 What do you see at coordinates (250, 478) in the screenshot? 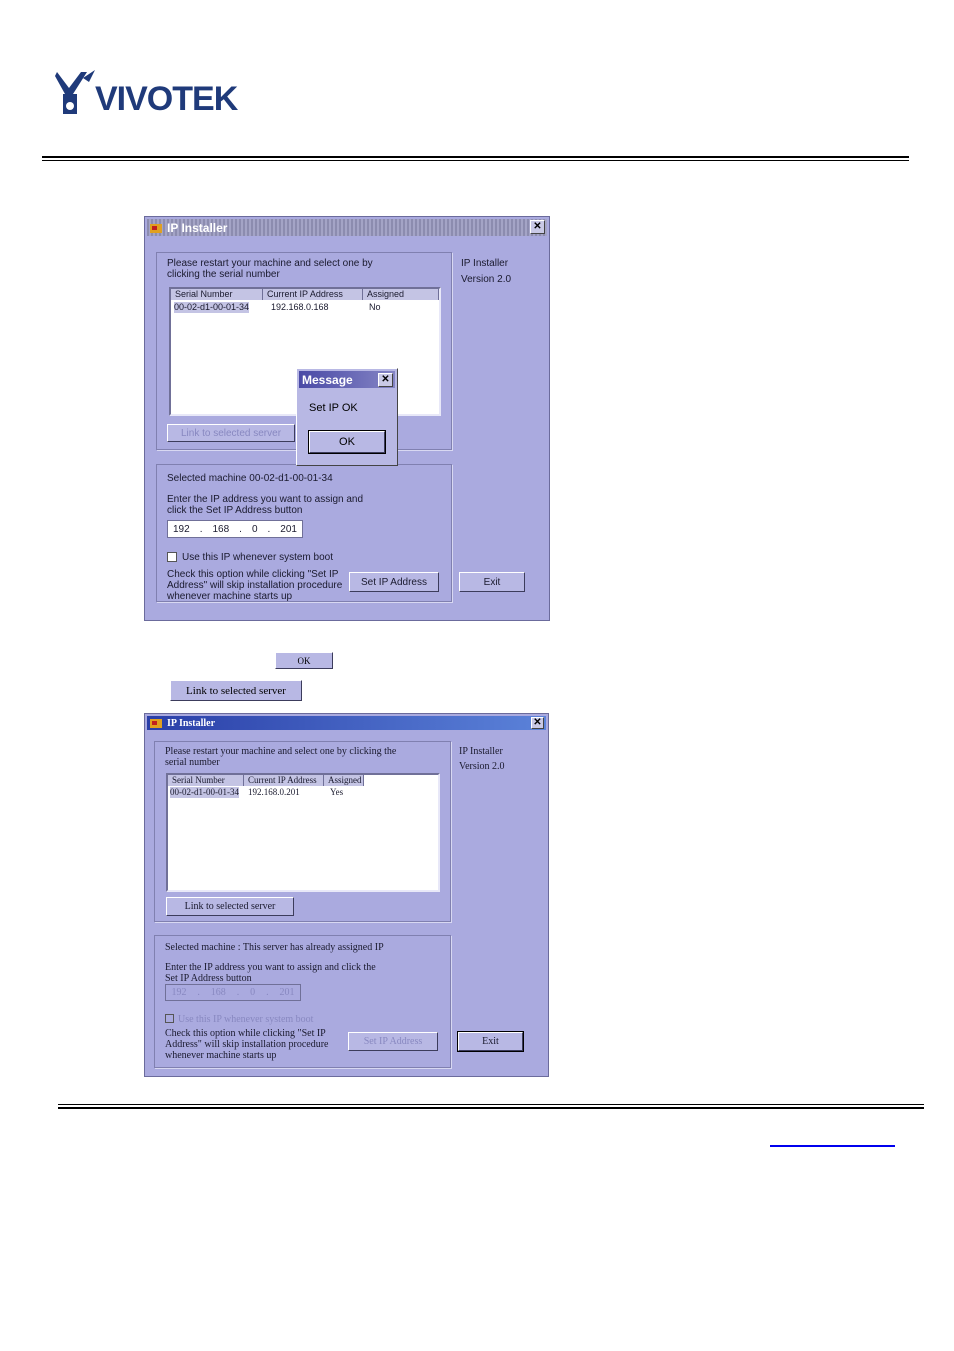
I see `selected-machine: Selected machine 00-02-d1-00-01-34` at bounding box center [250, 478].